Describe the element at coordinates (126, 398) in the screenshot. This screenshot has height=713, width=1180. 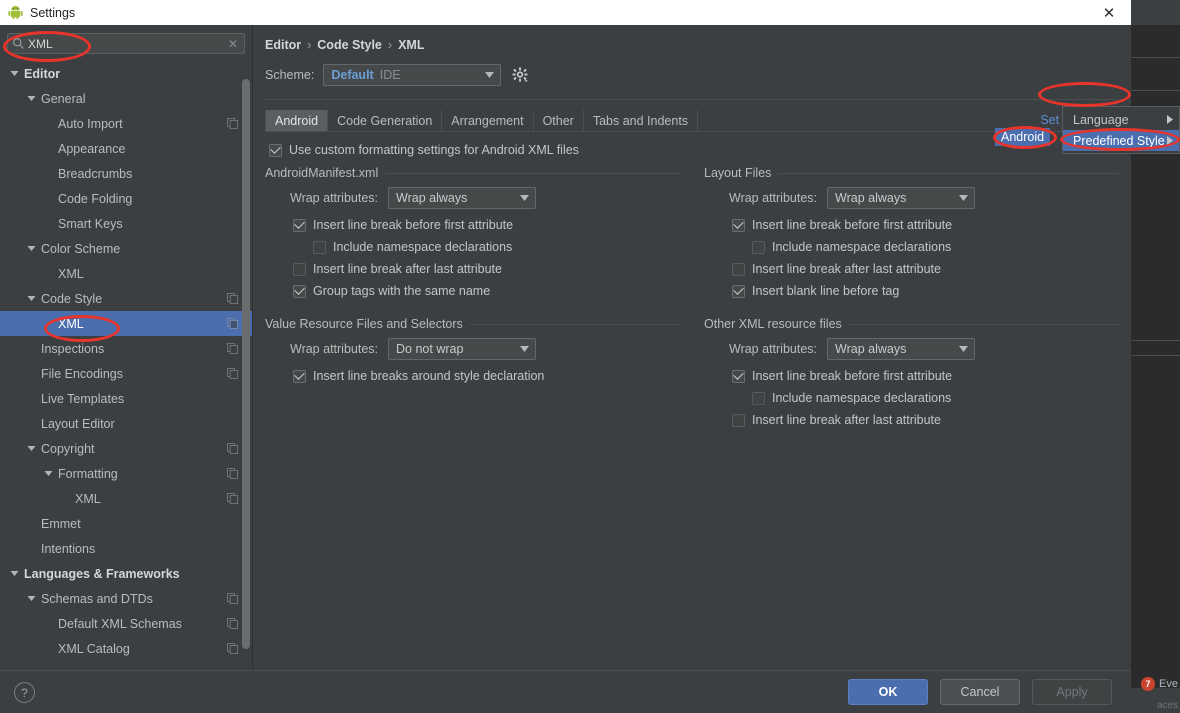
I see `sidebar-item-live-templates: Live Templates` at that location.